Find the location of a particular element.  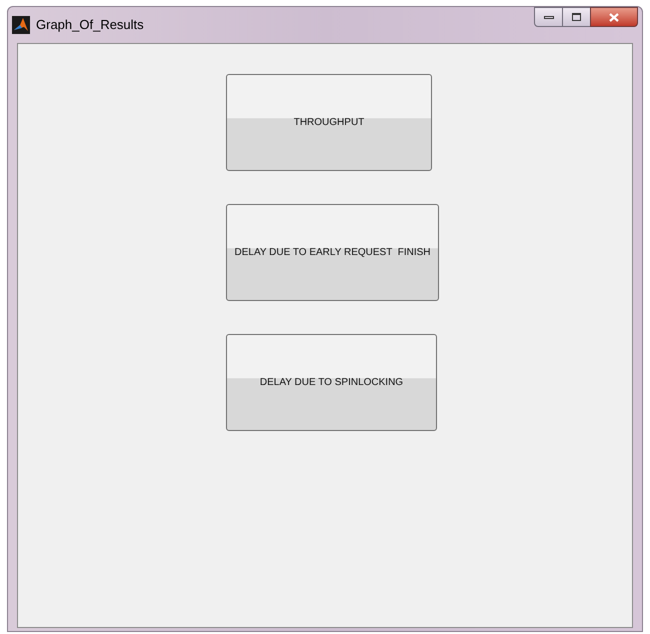

action-button: DELAY DUE TO EARLY REQUEST FINISH is located at coordinates (332, 252).